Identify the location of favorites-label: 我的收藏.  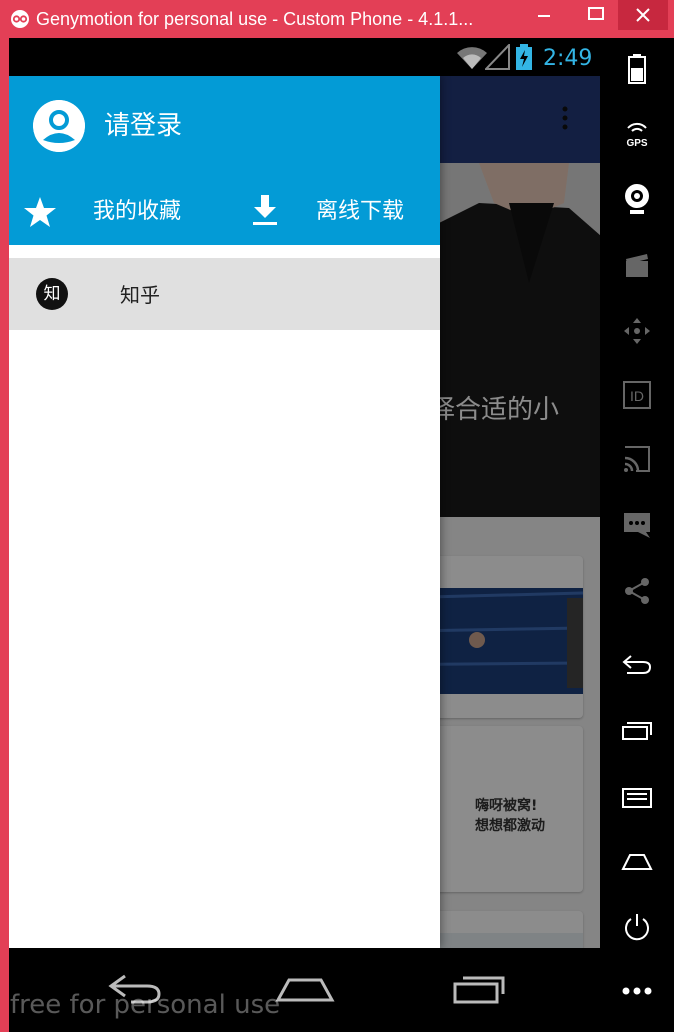
(137, 211).